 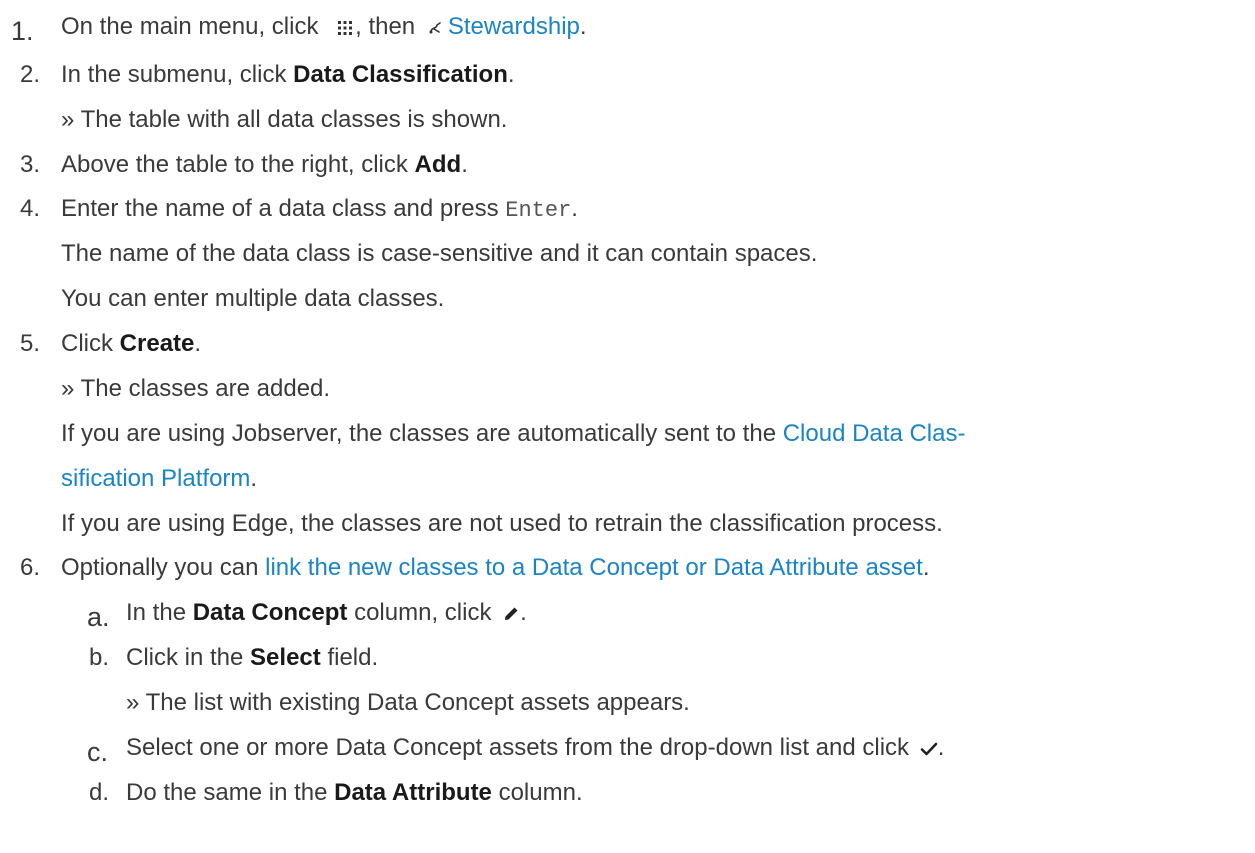 I want to click on substep-letter: d., so click(x=99, y=792).